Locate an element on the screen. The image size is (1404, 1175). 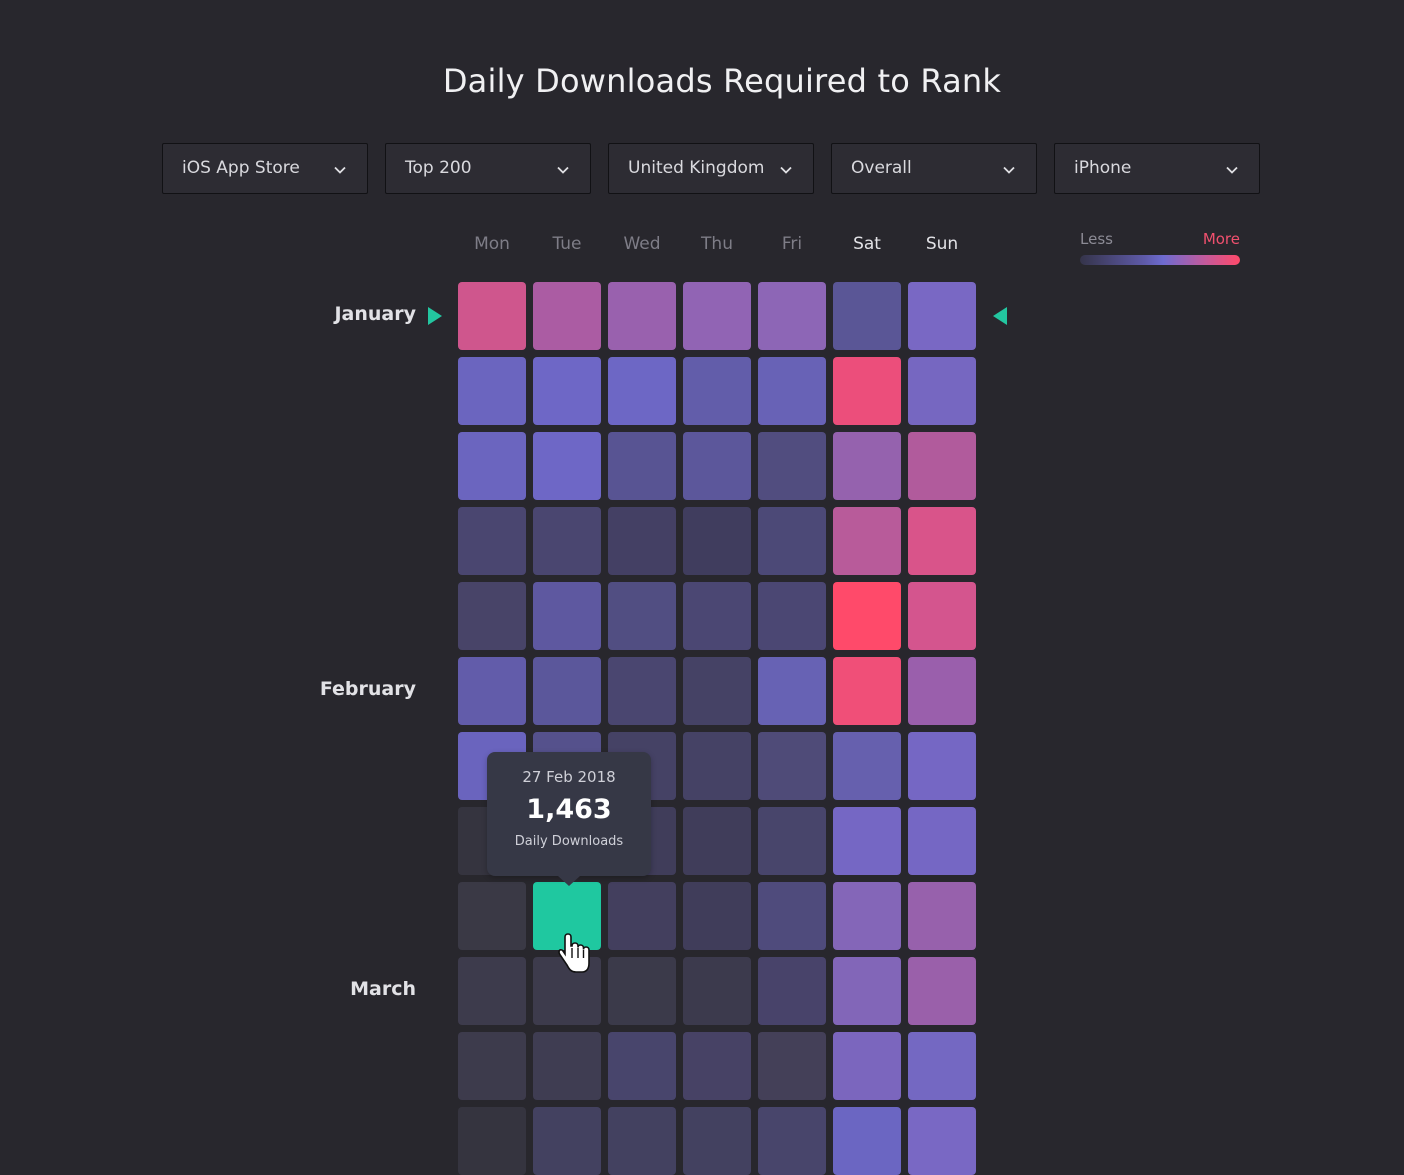
country-select-value: United Kingdom is located at coordinates (696, 168).